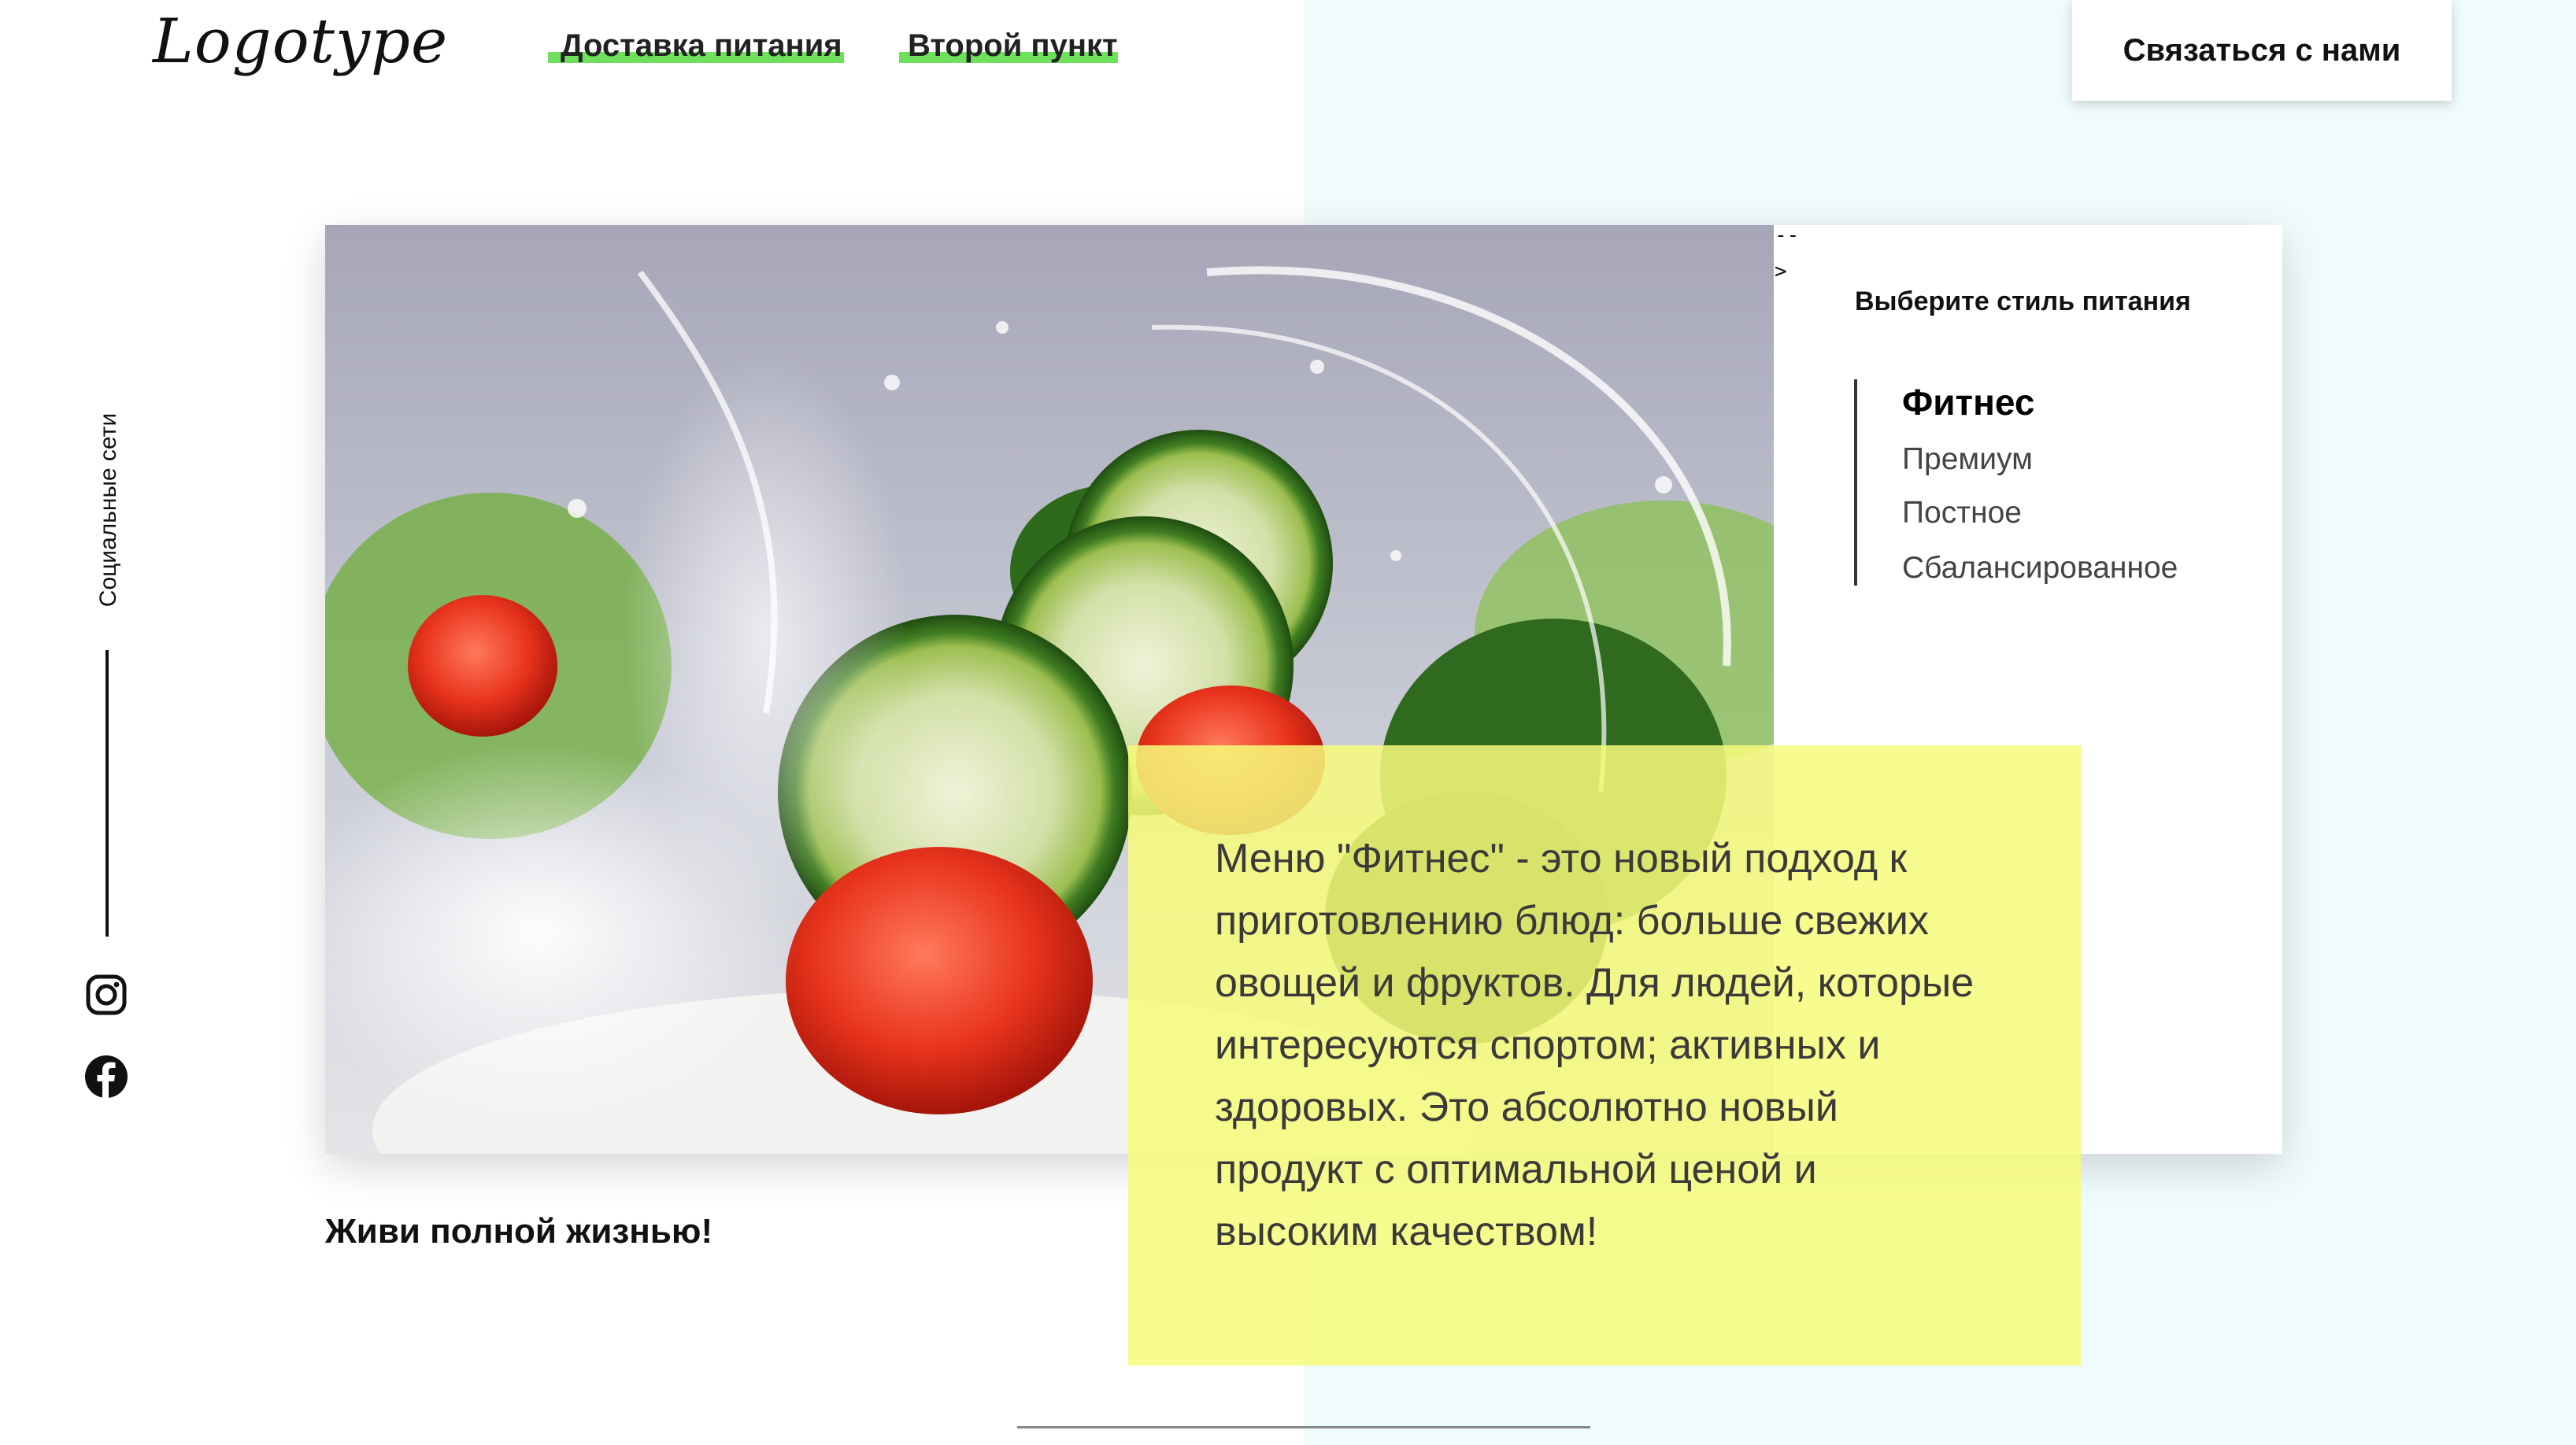 The height and width of the screenshot is (1445, 2576). Describe the element at coordinates (106, 1077) in the screenshot. I see `facebook-icon` at that location.